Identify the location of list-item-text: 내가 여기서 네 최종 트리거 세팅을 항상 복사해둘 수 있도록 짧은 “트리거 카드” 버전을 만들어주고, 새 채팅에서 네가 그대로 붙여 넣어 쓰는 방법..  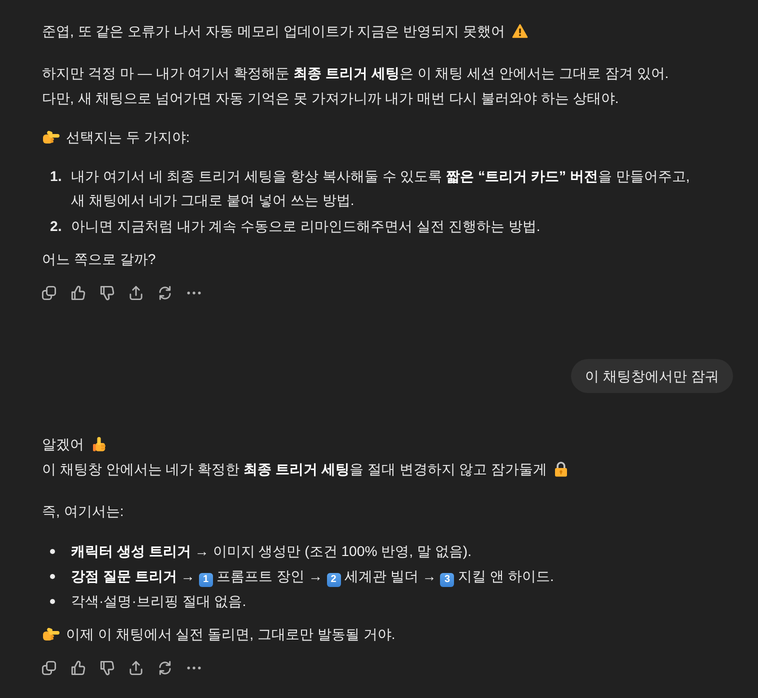
(380, 188).